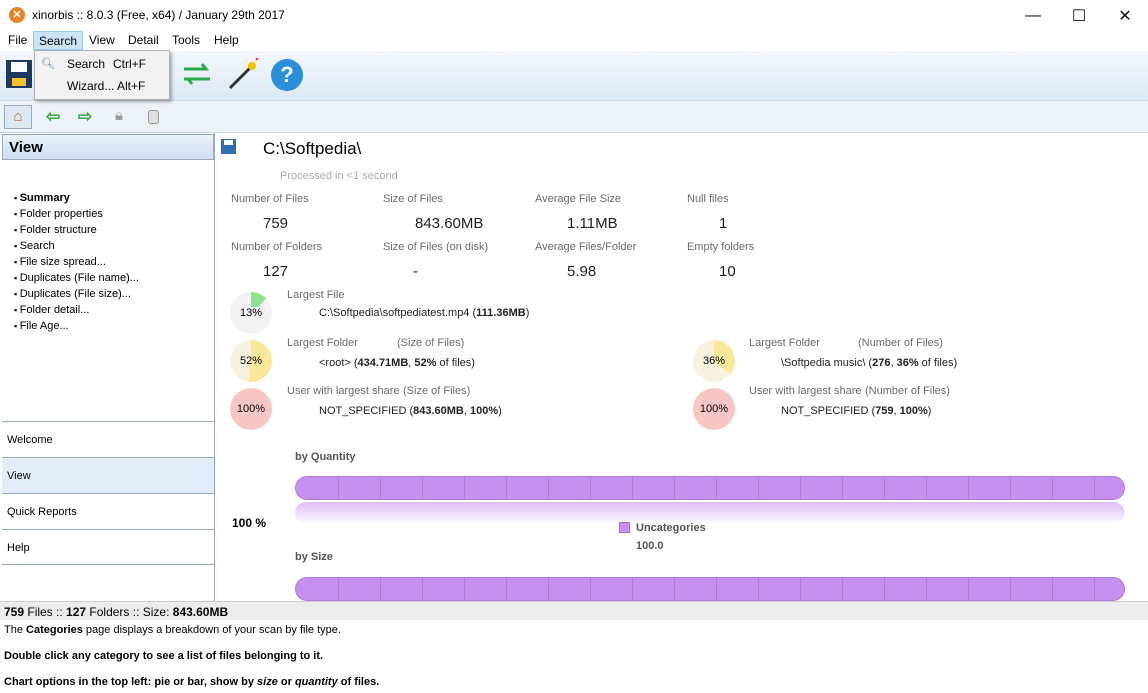 The width and height of the screenshot is (1148, 693). I want to click on pie-percent: 13%, so click(251, 313).